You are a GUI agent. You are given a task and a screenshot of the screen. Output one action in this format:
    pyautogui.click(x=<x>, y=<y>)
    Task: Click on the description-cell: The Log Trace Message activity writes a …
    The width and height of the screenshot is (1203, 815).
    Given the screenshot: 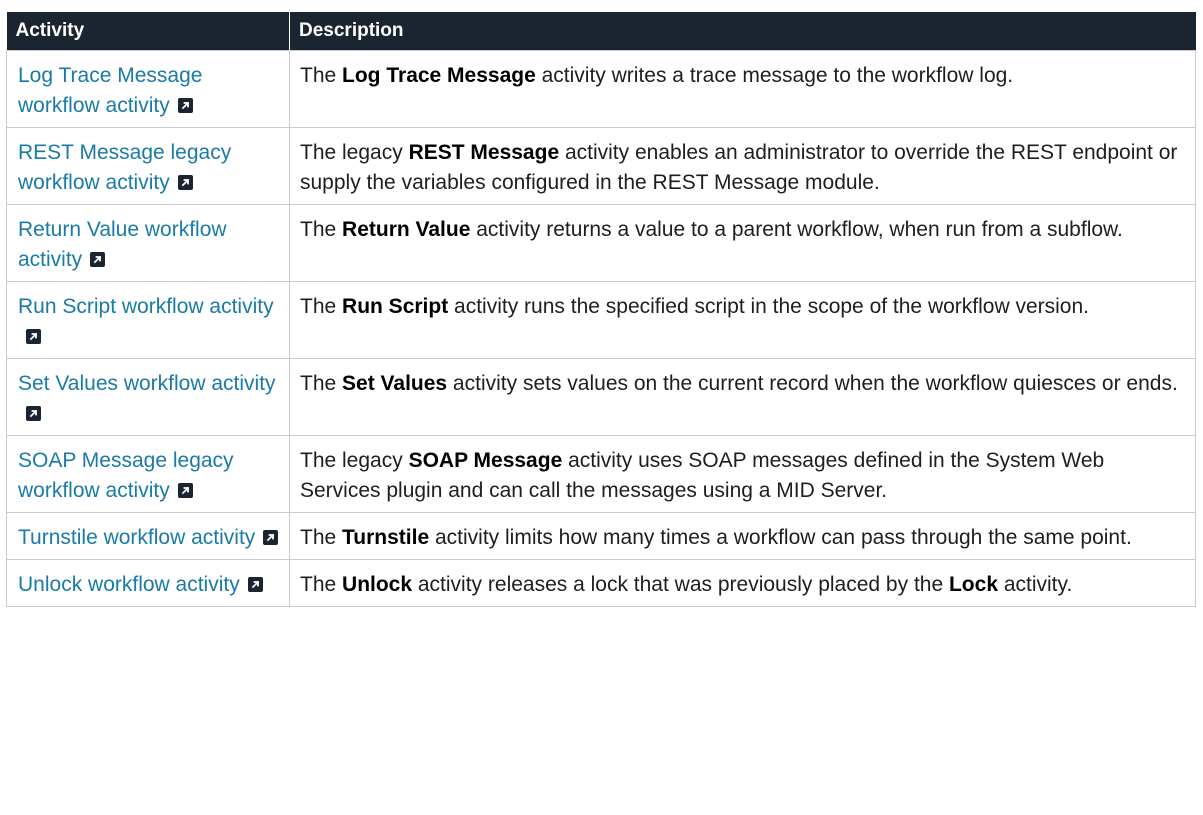 What is the action you would take?
    pyautogui.click(x=742, y=89)
    